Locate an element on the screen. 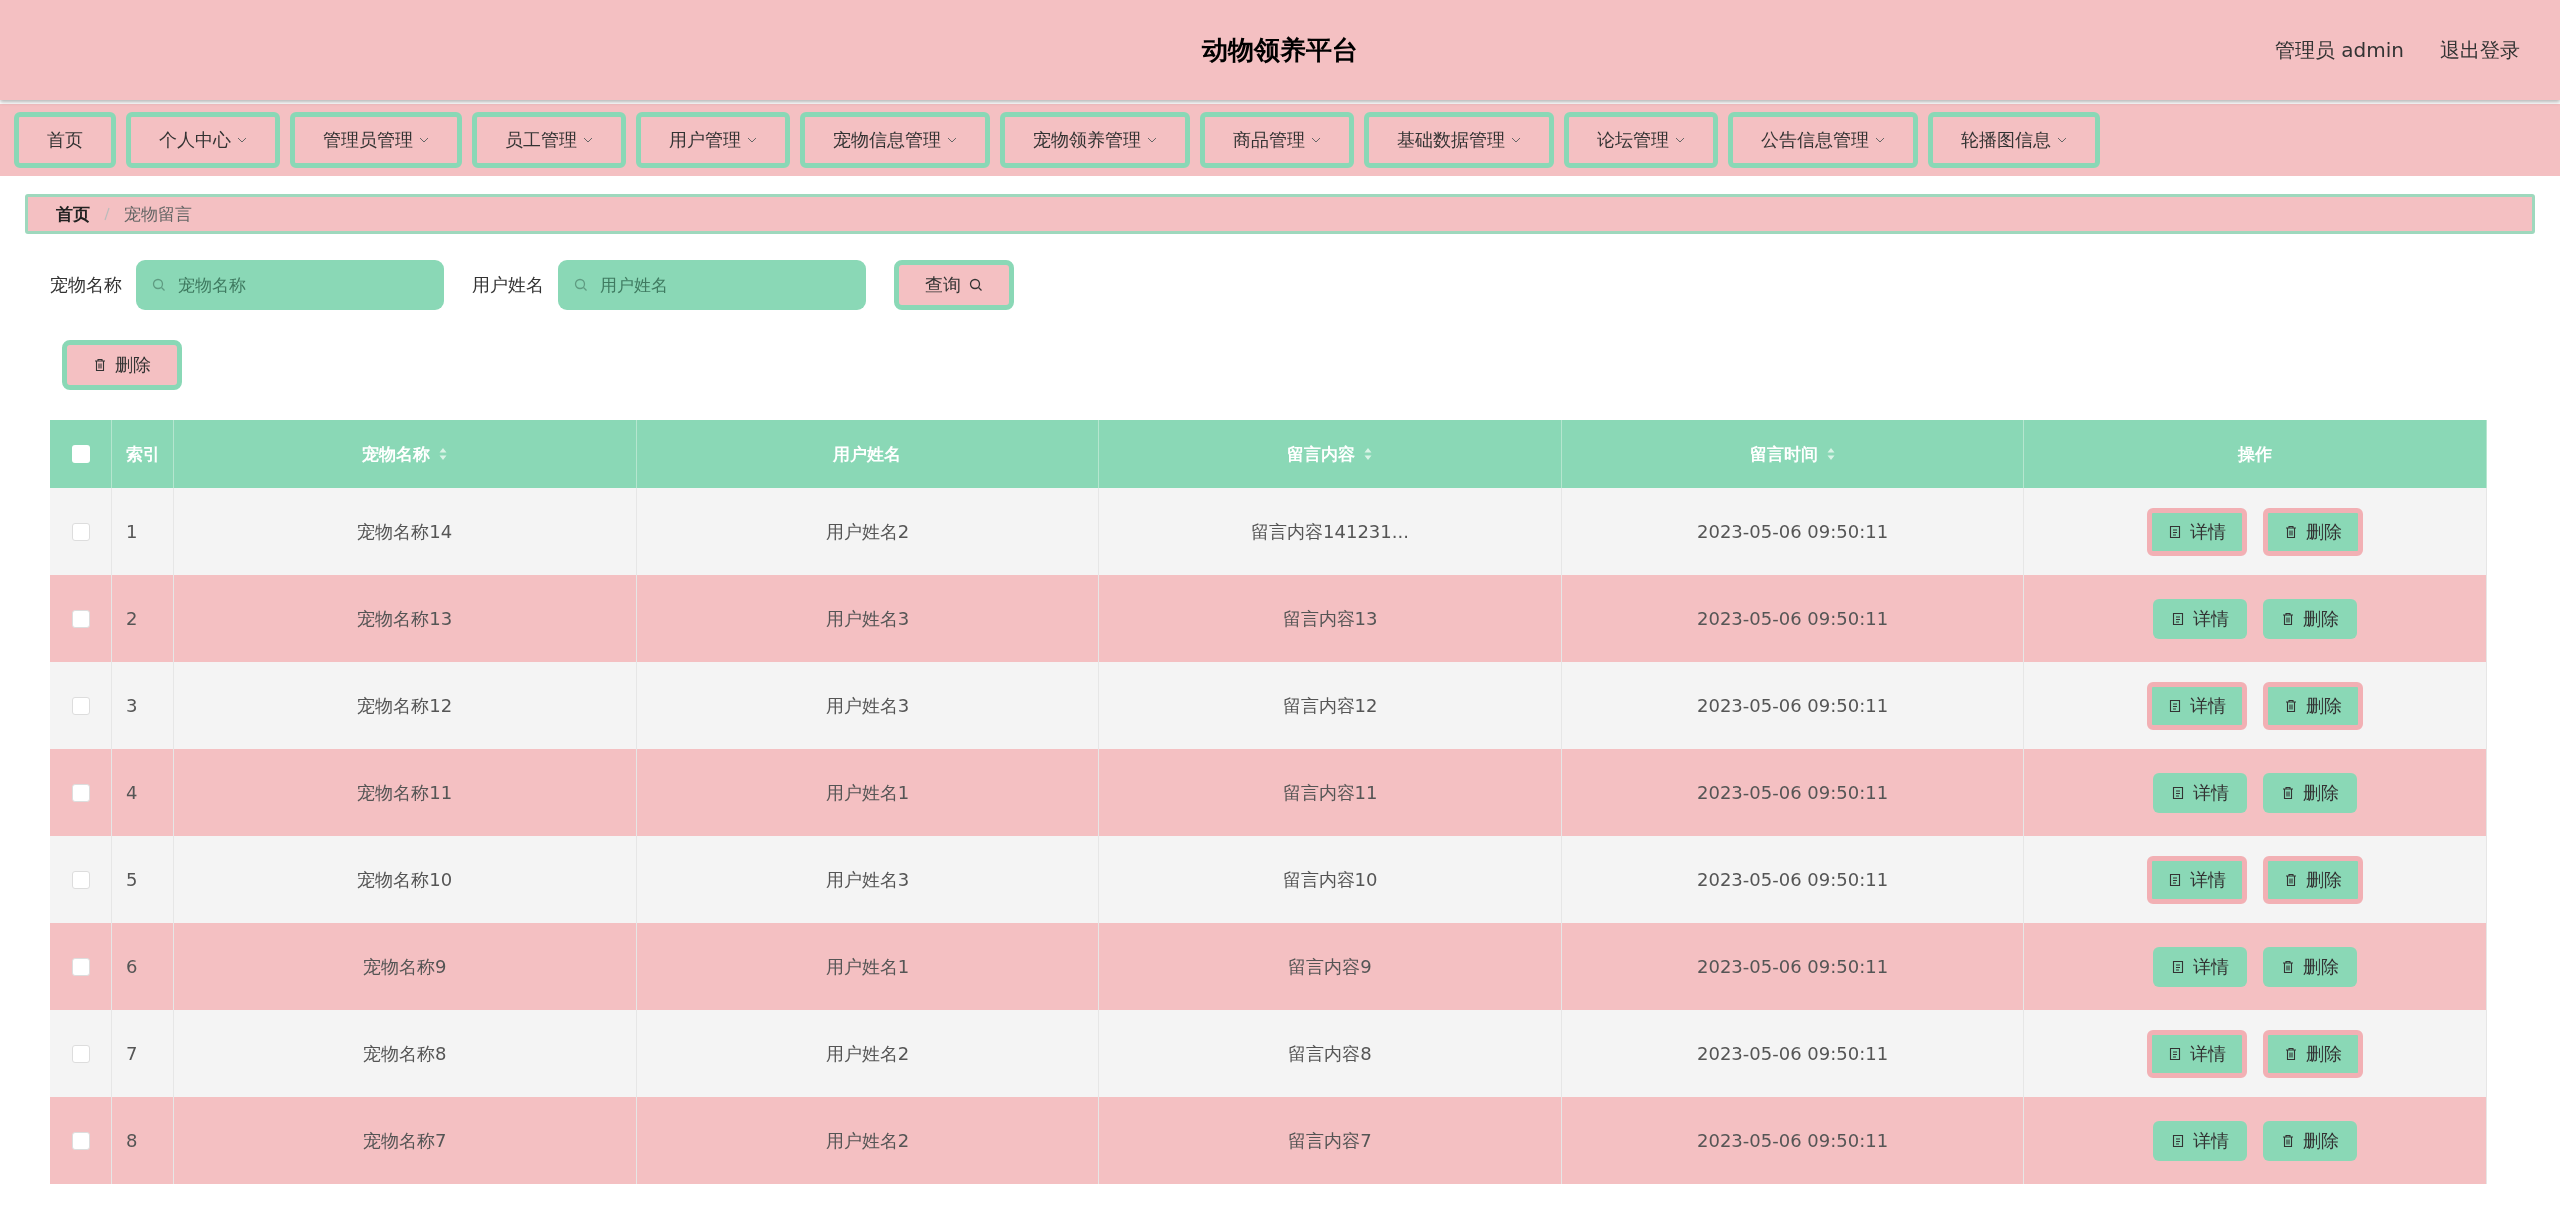  table-cell: 用户姓名1 is located at coordinates (867, 966).